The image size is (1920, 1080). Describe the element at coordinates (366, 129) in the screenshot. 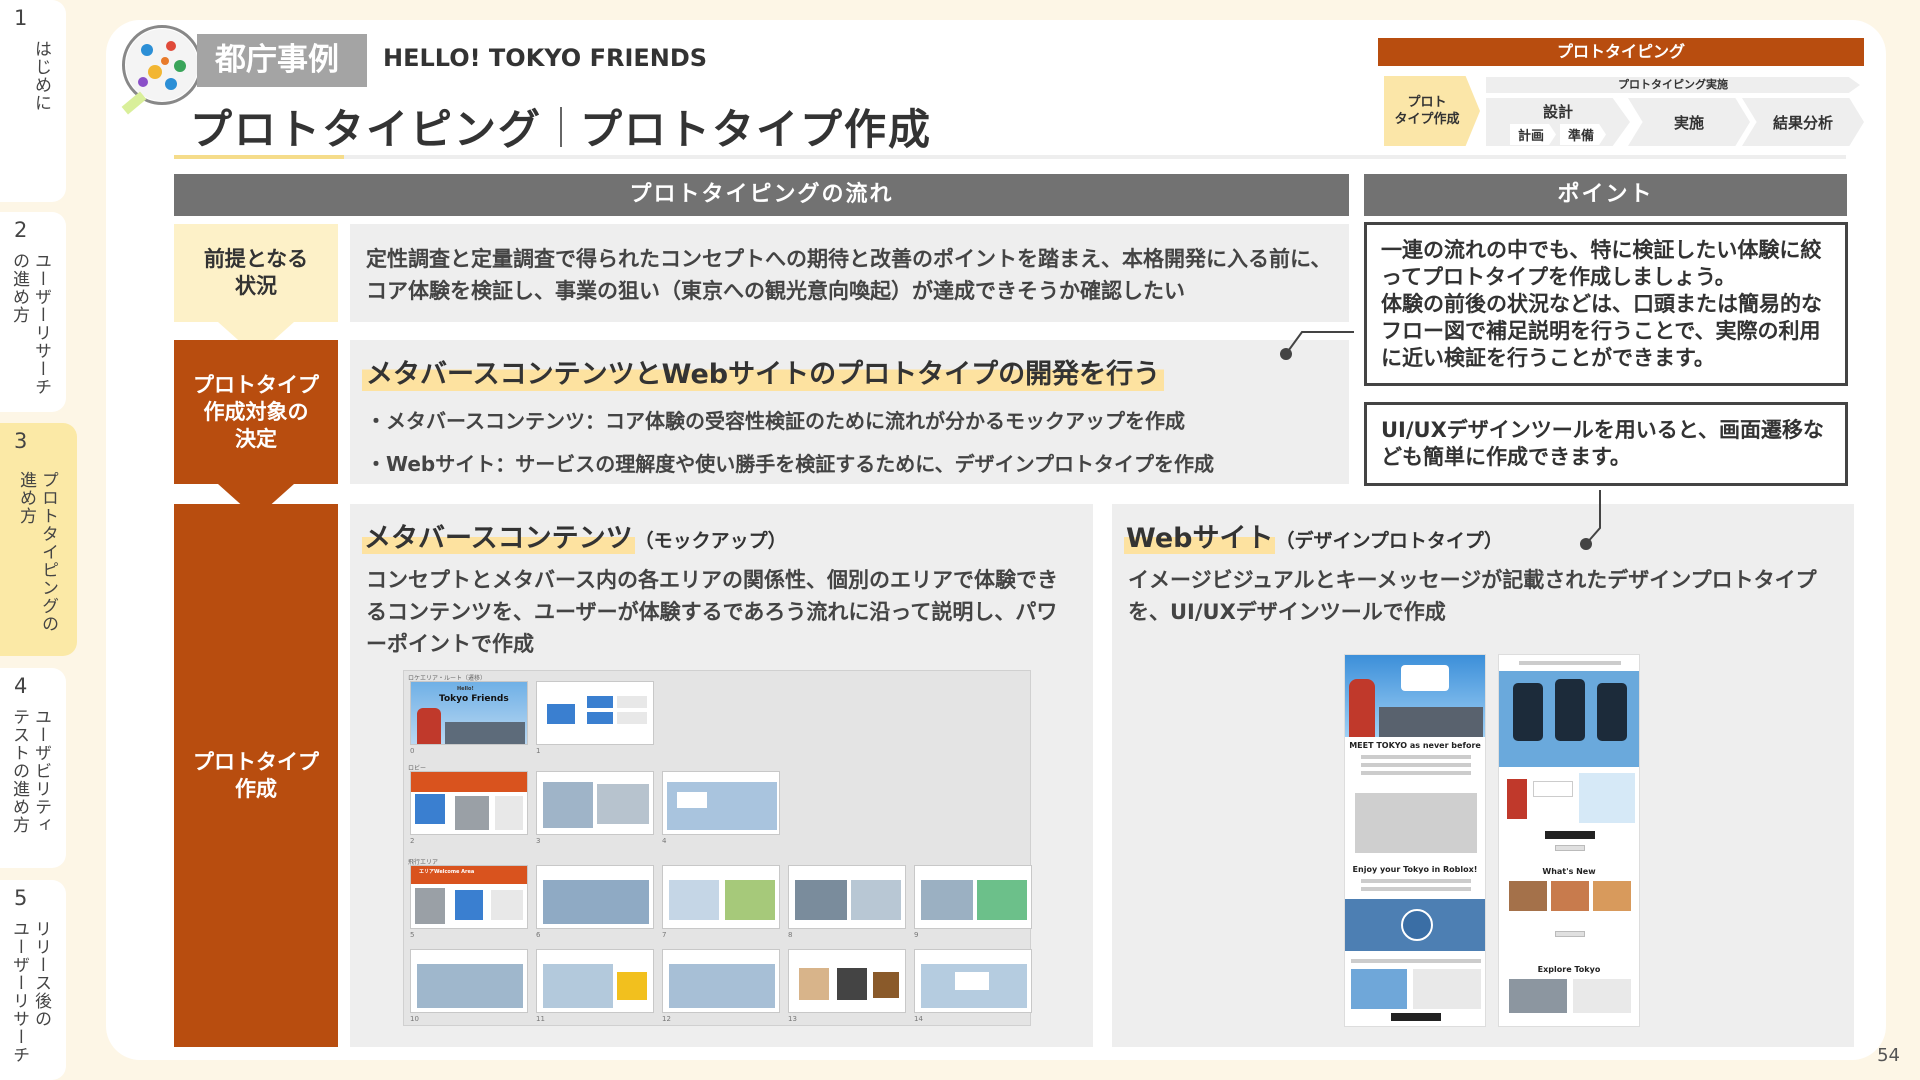

I see `page-title-left: プロトタイピング` at that location.